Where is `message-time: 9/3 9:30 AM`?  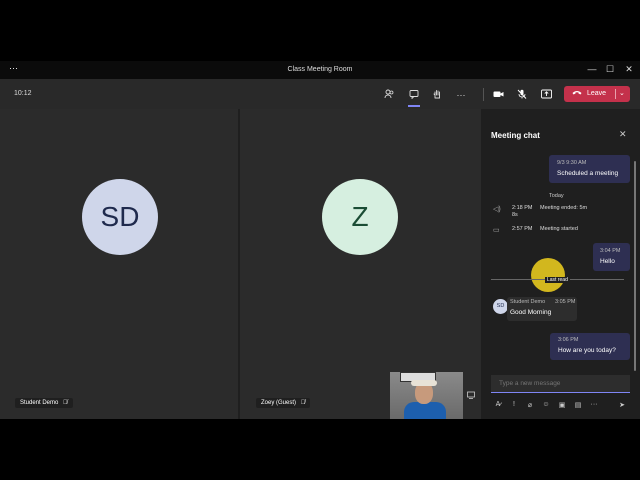
message-time: 9/3 9:30 AM is located at coordinates (572, 163).